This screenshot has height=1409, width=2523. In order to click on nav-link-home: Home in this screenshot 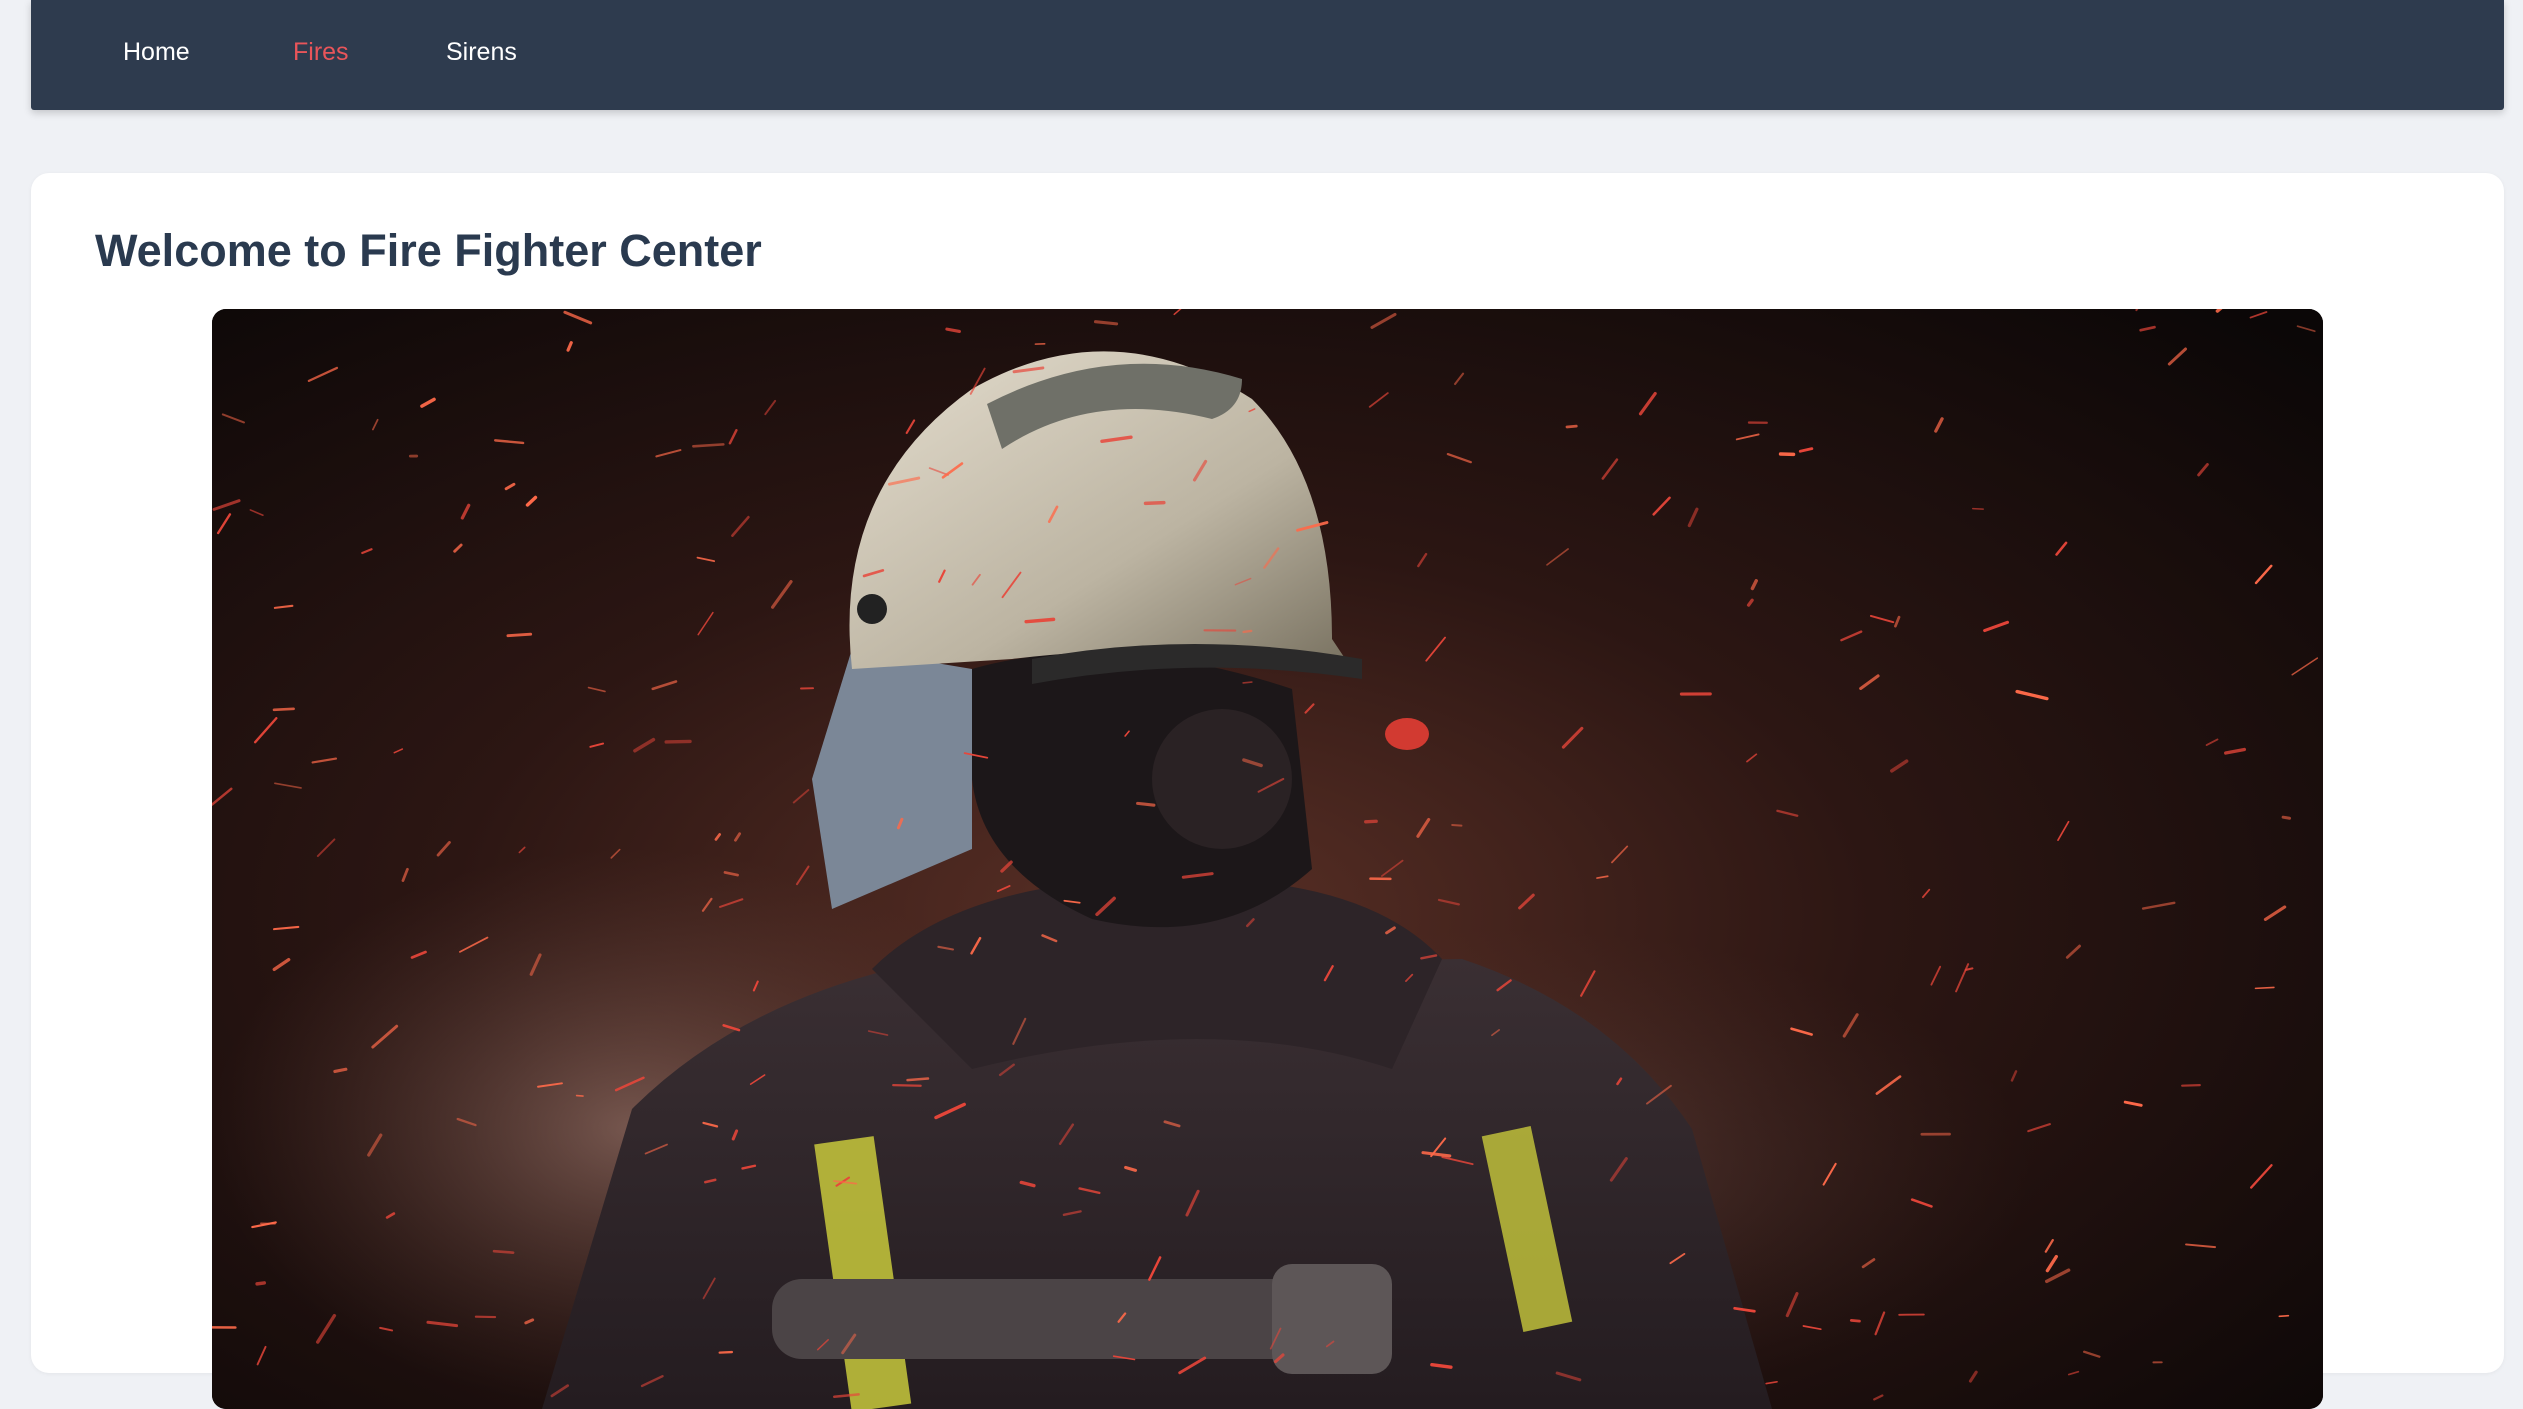, I will do `click(156, 52)`.